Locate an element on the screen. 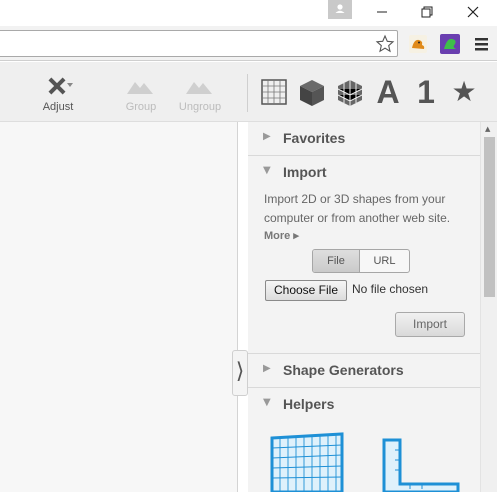 The height and width of the screenshot is (492, 497). group-tool: Group is located at coordinates (141, 93).